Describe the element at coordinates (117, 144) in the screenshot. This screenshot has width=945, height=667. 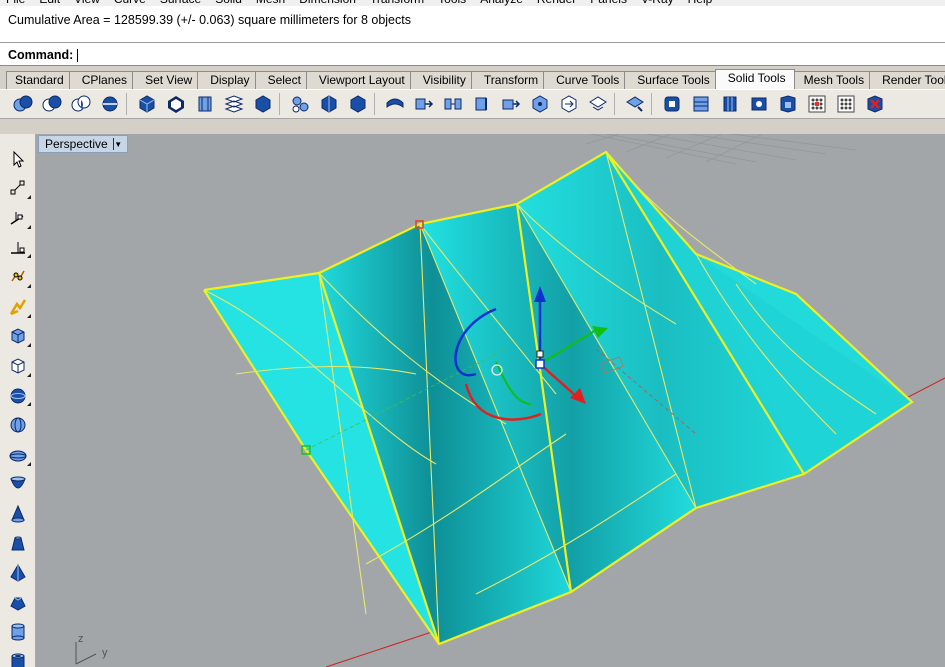
I see `viewport-menu-dropdown: ▼` at that location.